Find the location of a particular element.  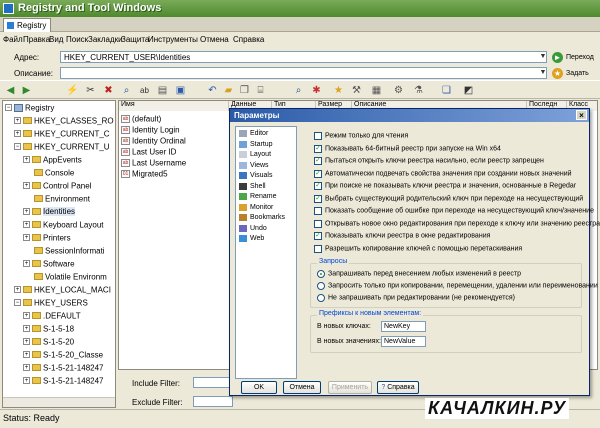

rename-icon: ab is located at coordinates (144, 90).